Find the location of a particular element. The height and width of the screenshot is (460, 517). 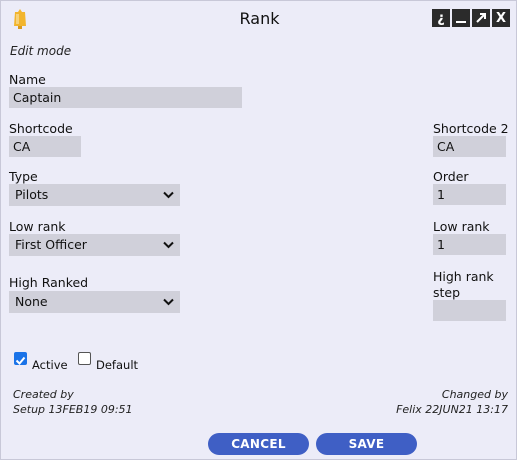

default-checkbox is located at coordinates (84, 358).